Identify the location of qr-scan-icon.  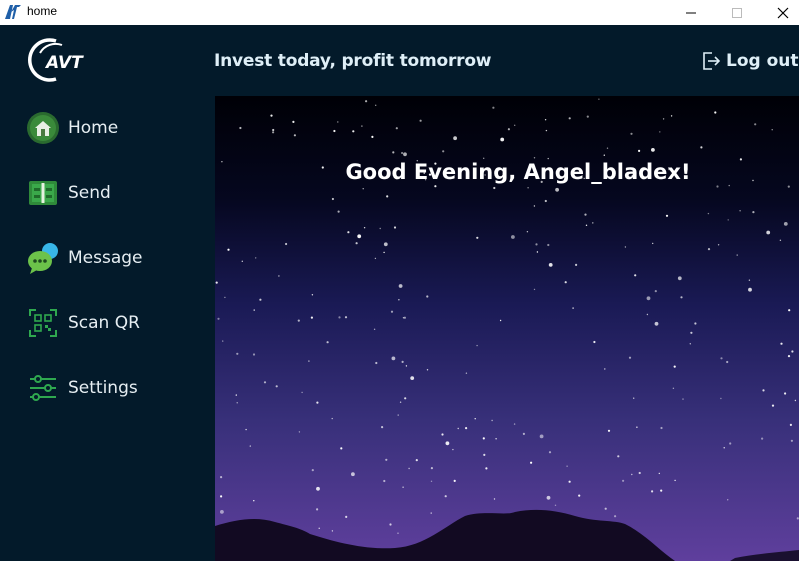
(43, 323).